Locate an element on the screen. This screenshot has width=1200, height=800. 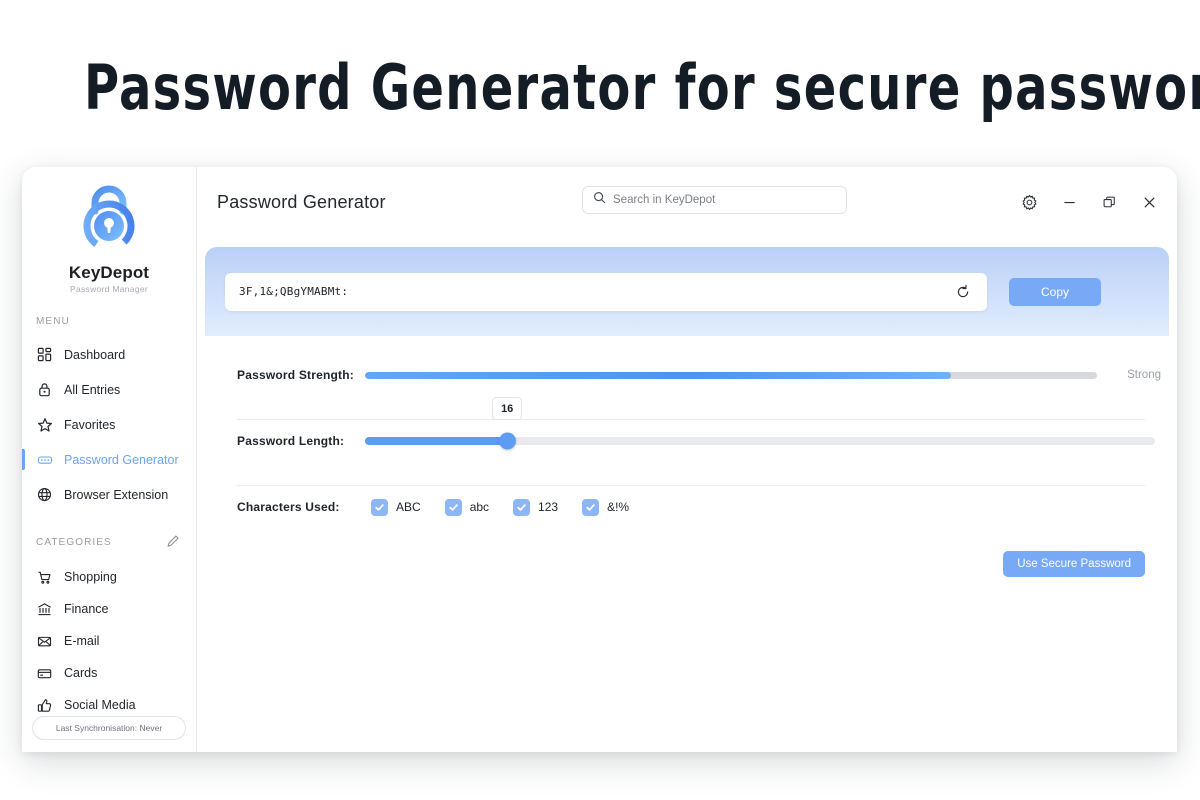
categories-section-label: CATEGORIES is located at coordinates (109, 542).